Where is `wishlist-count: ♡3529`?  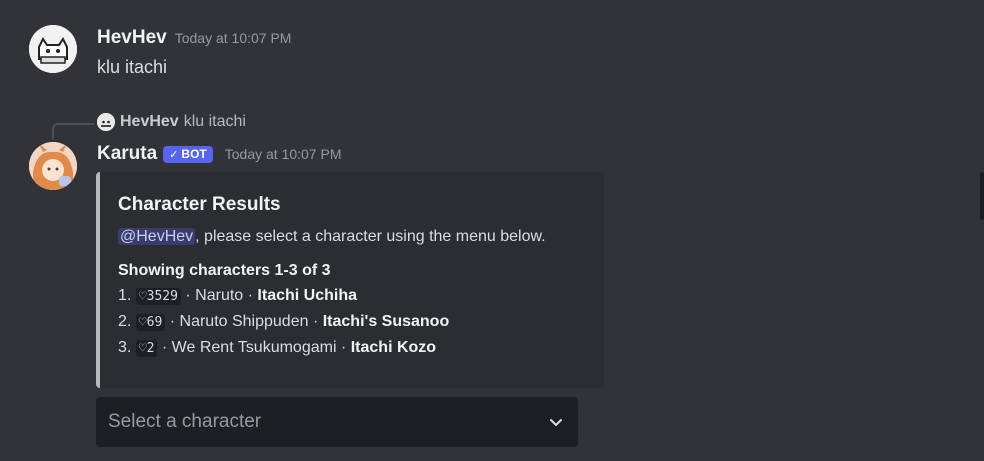
wishlist-count: ♡3529 is located at coordinates (158, 296).